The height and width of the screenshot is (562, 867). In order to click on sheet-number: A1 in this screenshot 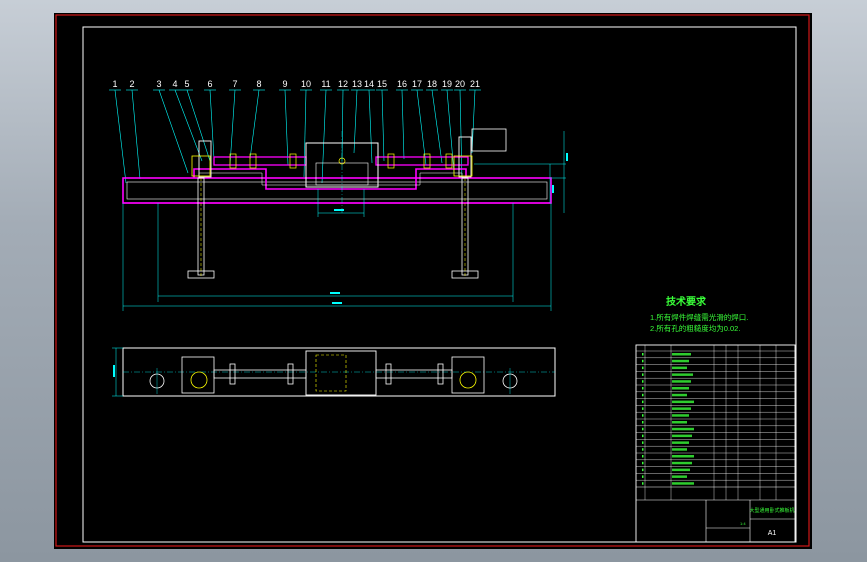, I will do `click(772, 533)`.